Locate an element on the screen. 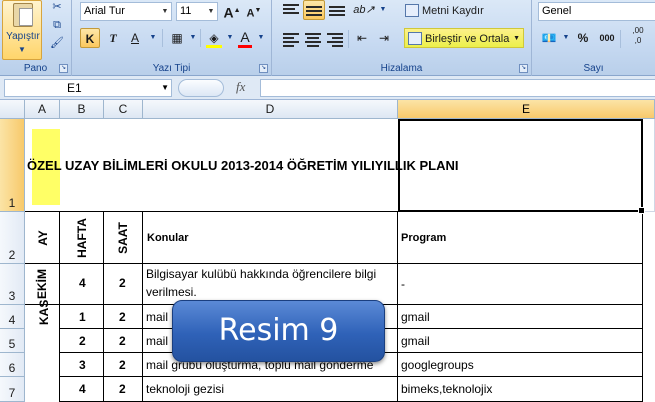 The height and width of the screenshot is (402, 655). hafta-value: 1 is located at coordinates (82, 317).